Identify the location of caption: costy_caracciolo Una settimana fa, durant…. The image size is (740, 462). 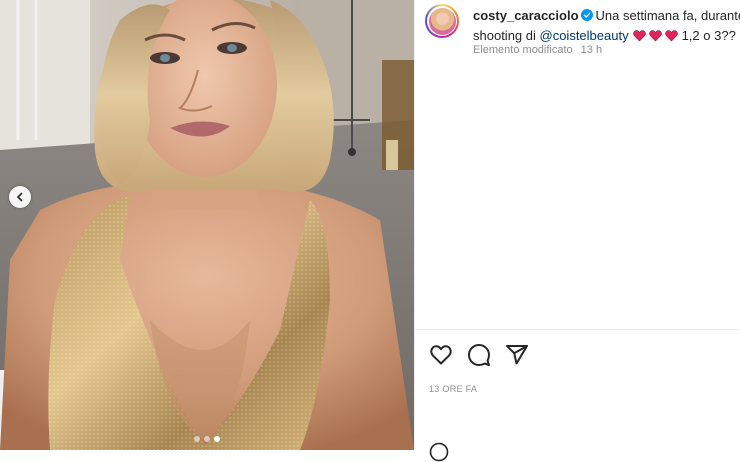
(606, 26).